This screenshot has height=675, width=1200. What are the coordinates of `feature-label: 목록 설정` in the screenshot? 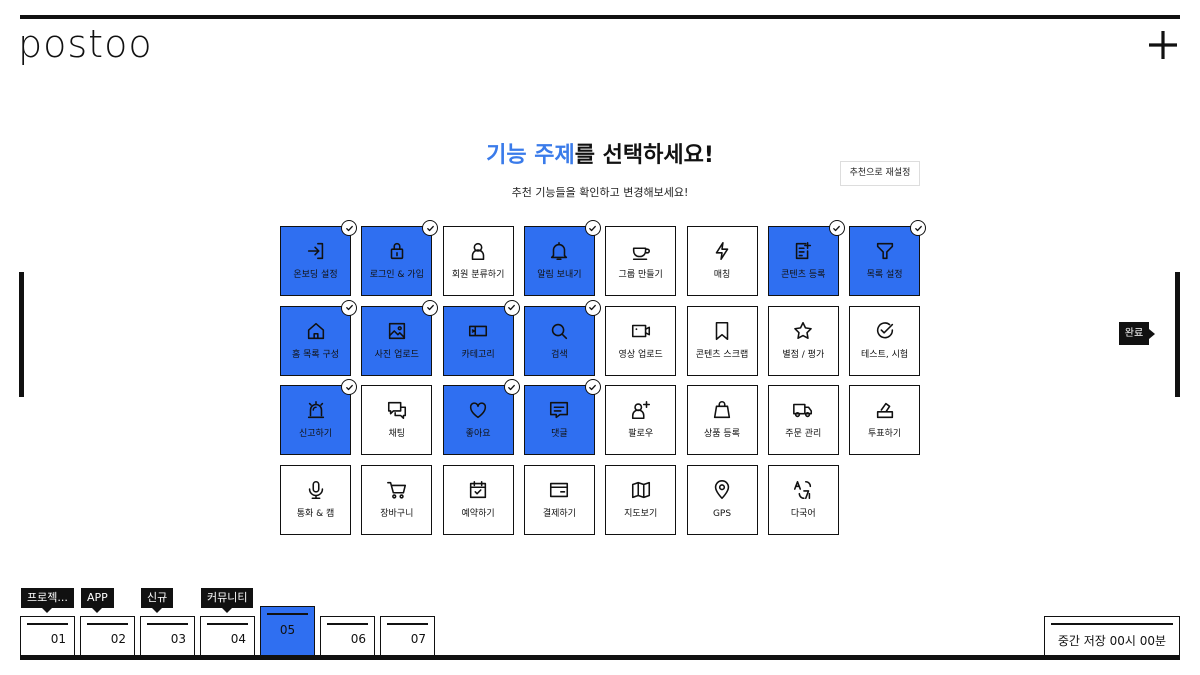 It's located at (884, 275).